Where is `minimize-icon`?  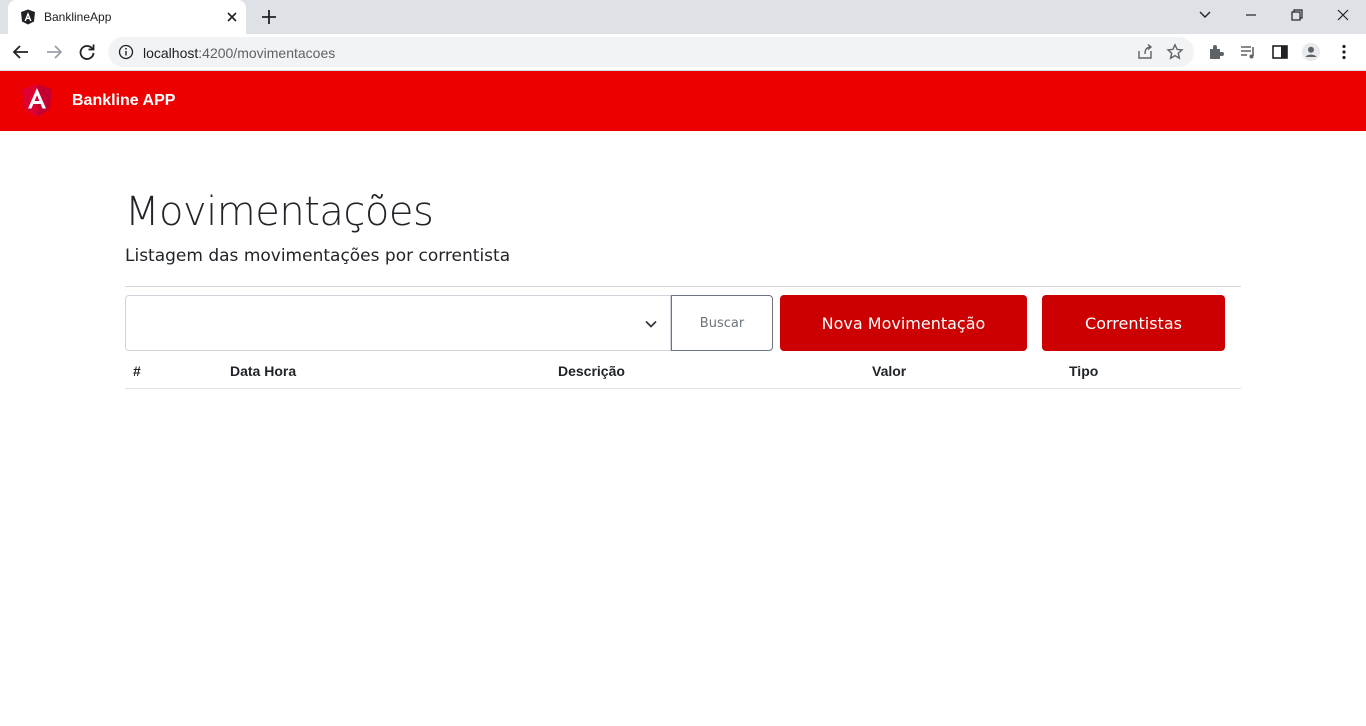 minimize-icon is located at coordinates (1251, 15).